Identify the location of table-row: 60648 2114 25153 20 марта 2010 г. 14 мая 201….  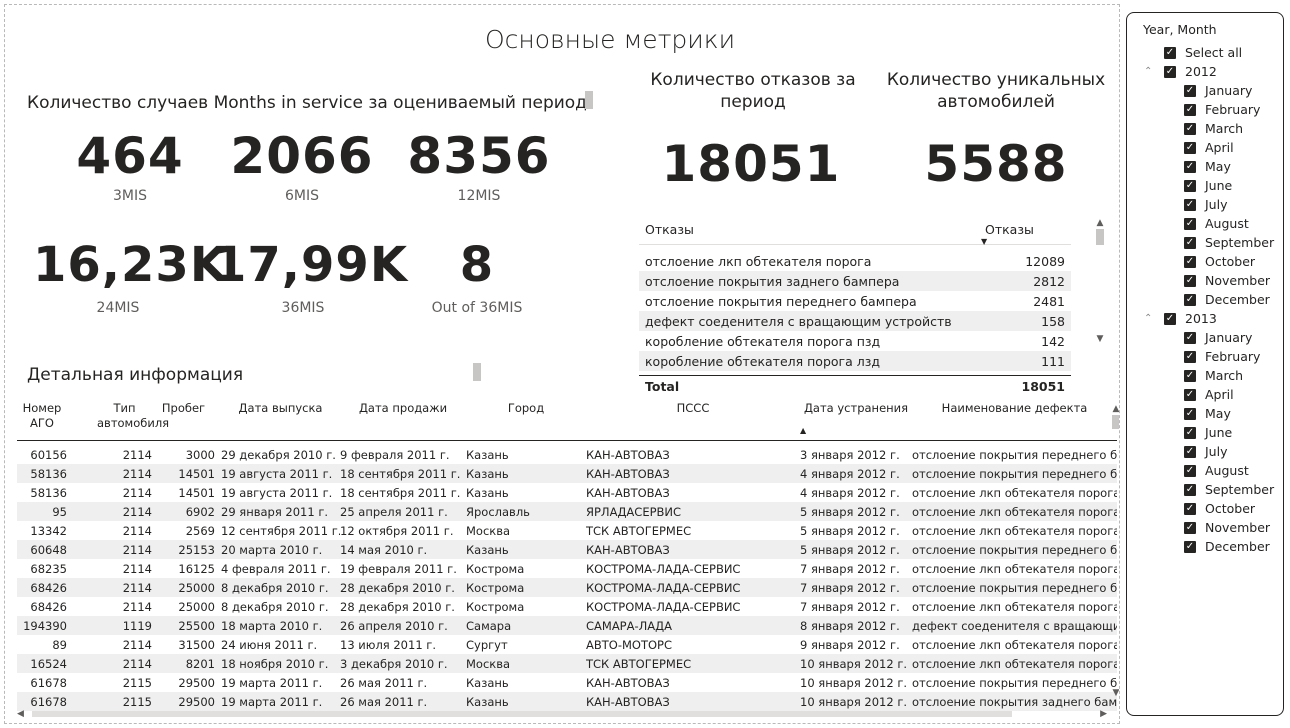
(567, 549).